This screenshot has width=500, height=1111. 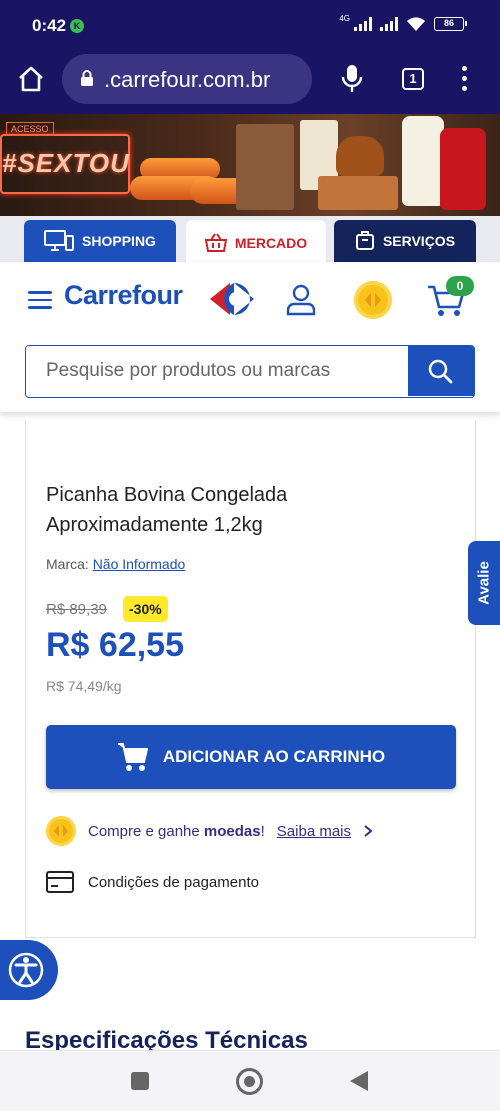 I want to click on tab-shopping: SHOPPING, so click(x=100, y=241).